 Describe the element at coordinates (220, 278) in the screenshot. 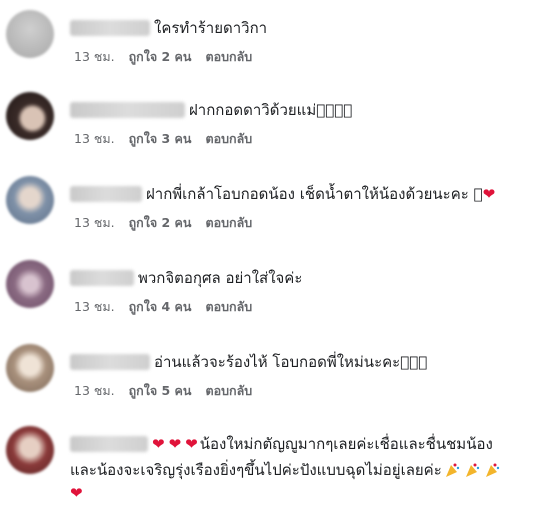

I see `comment-text: พวกจิตอกุศล อย่าใส่ใจค่ะ` at that location.